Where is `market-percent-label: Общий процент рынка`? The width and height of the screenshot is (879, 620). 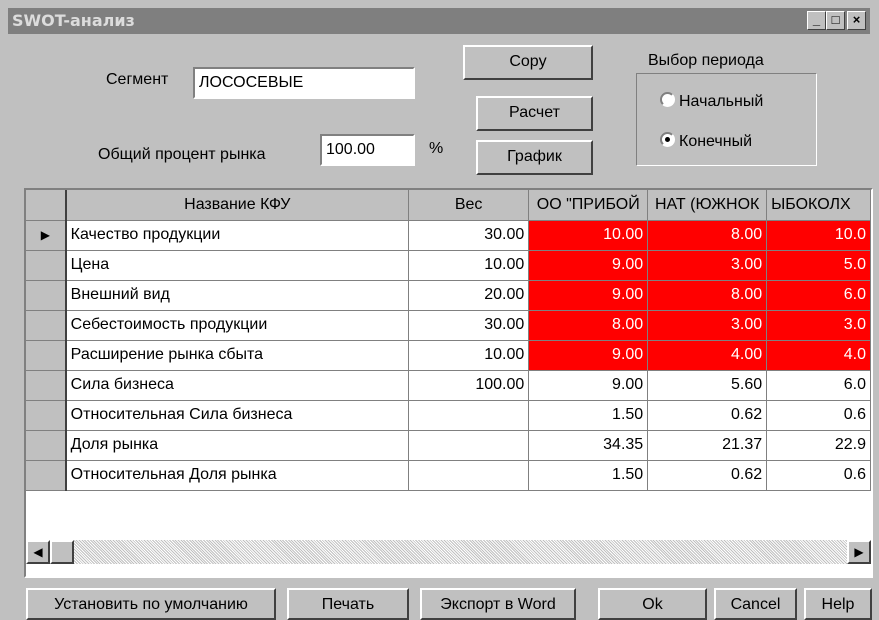 market-percent-label: Общий процент рынка is located at coordinates (182, 154).